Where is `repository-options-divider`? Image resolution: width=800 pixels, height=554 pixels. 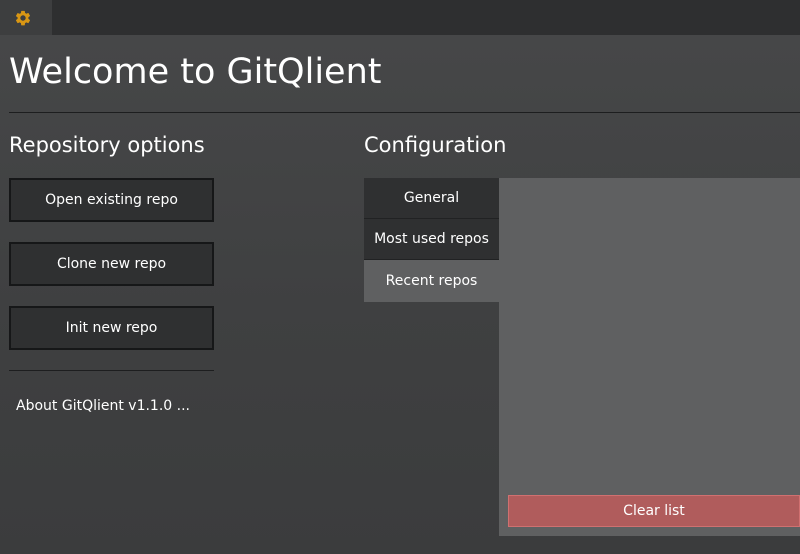
repository-options-divider is located at coordinates (111, 370).